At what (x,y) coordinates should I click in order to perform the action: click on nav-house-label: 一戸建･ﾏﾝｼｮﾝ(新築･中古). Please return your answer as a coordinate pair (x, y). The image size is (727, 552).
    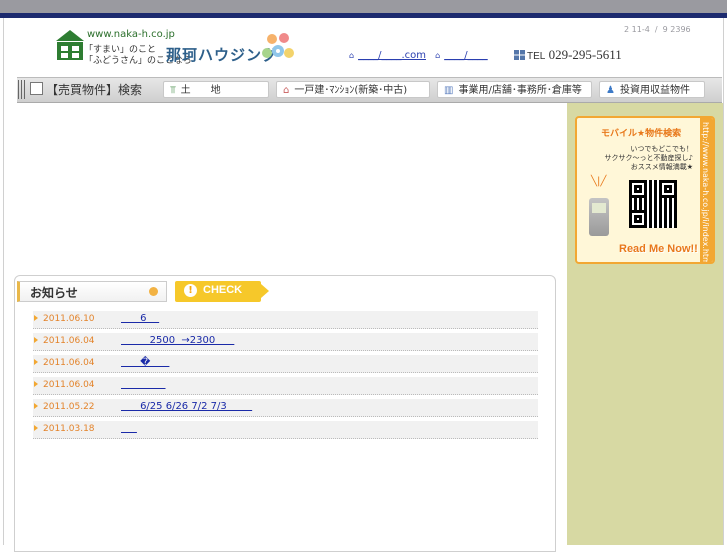
    Looking at the image, I should click on (351, 90).